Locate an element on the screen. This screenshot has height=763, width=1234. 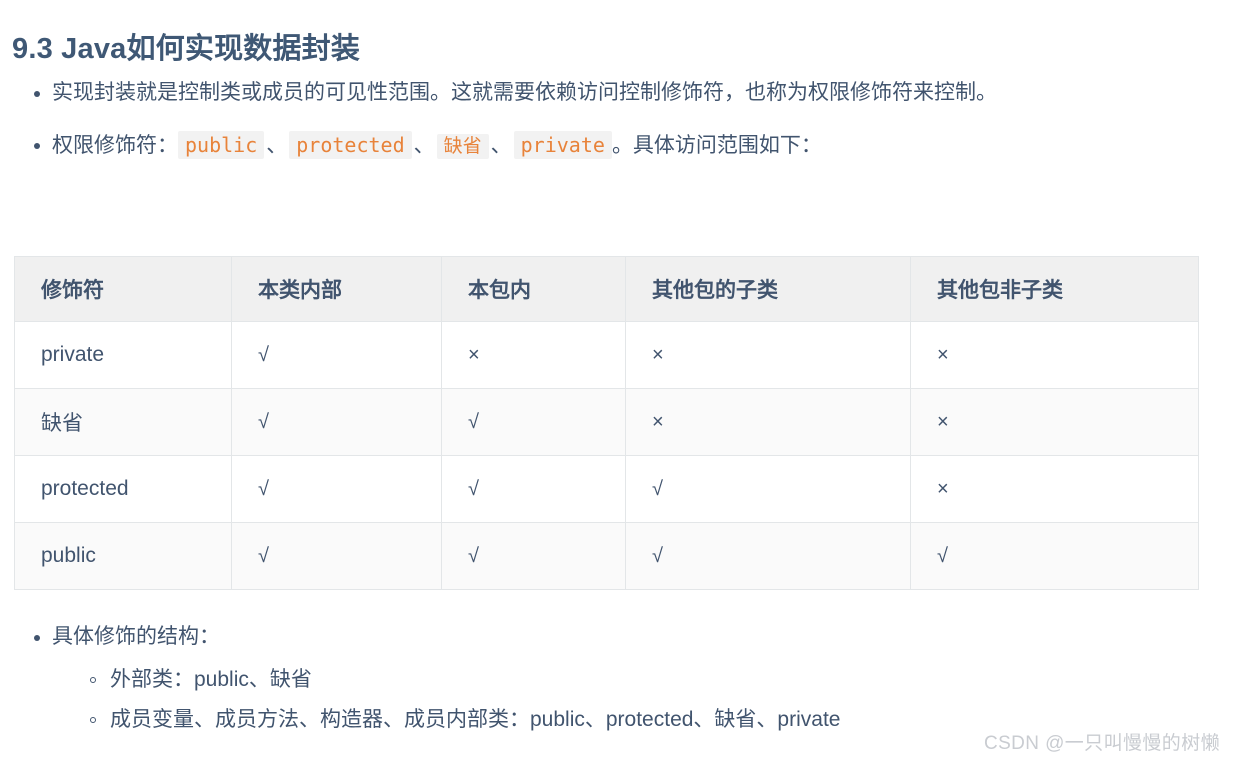
column-header-same-class: 本类内部 is located at coordinates (336, 289).